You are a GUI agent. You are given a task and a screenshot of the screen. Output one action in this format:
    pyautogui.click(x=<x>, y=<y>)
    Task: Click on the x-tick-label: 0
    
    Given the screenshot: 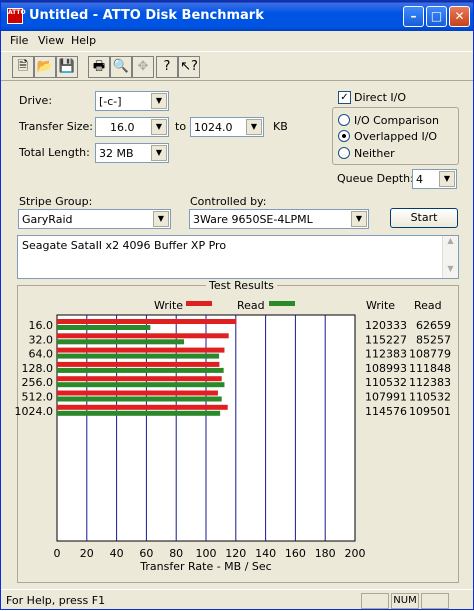 What is the action you would take?
    pyautogui.click(x=57, y=553)
    